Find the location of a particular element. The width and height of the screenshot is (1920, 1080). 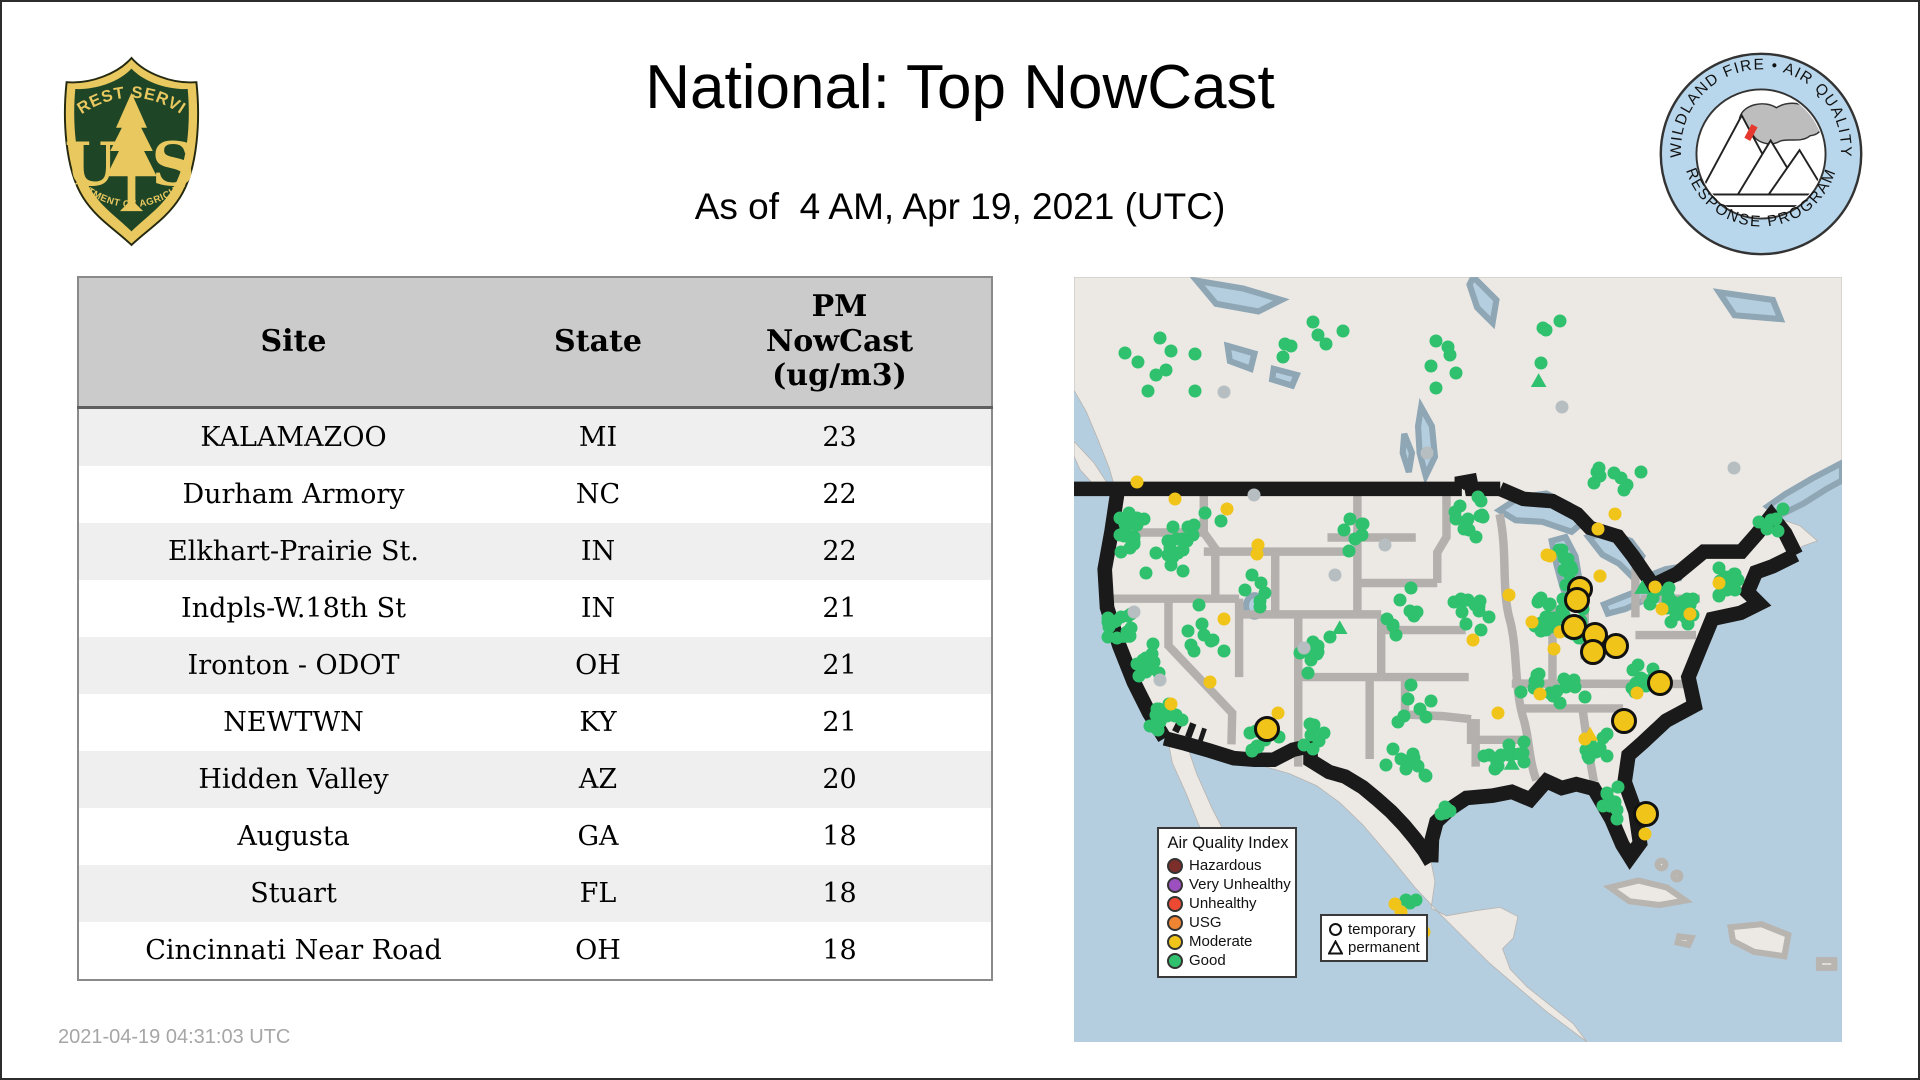

table-cell-site: Indpls-W.18th St is located at coordinates (293, 608).